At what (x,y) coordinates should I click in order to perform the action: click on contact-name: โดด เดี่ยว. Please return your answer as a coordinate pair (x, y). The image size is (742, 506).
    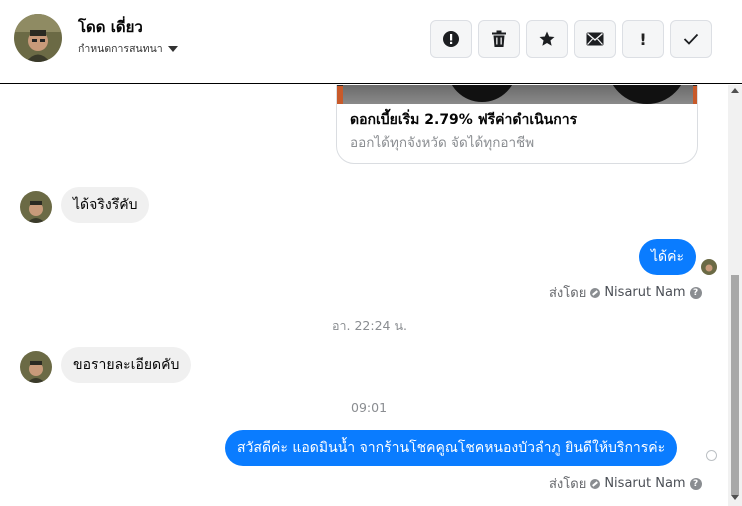
    Looking at the image, I should click on (110, 27).